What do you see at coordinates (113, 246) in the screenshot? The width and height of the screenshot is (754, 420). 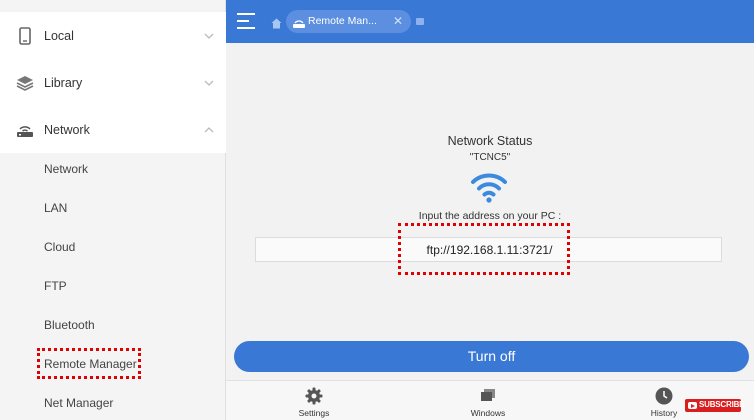 I see `sidebar-item-cloud: Cloud` at bounding box center [113, 246].